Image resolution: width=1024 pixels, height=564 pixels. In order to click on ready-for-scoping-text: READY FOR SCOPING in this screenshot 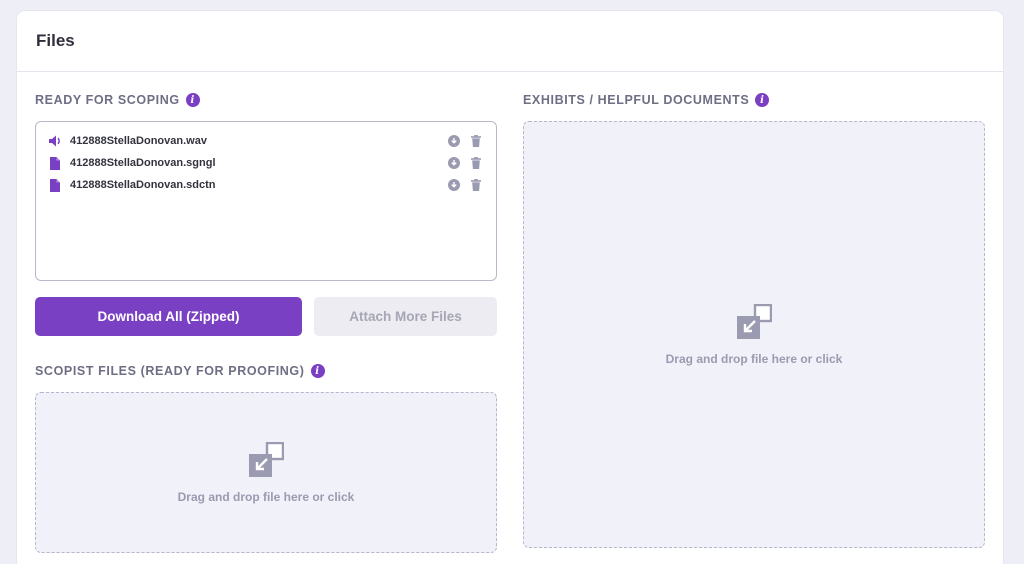, I will do `click(107, 100)`.